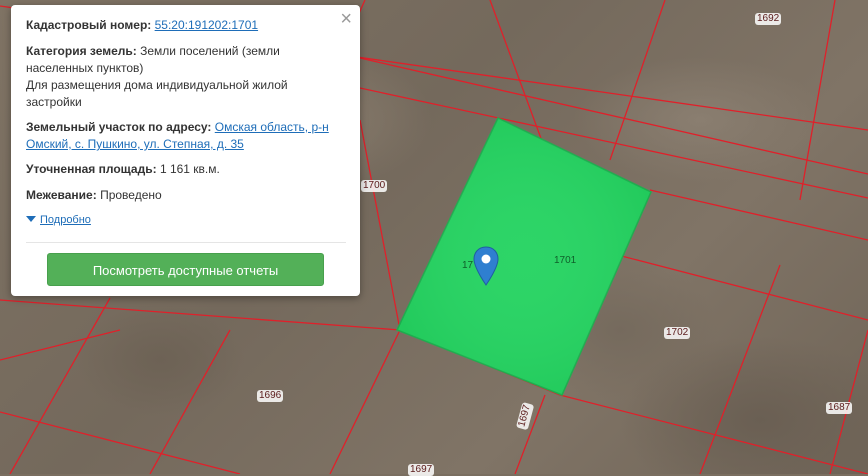 The height and width of the screenshot is (476, 868). I want to click on survey-label: Межевание:, so click(61, 195).